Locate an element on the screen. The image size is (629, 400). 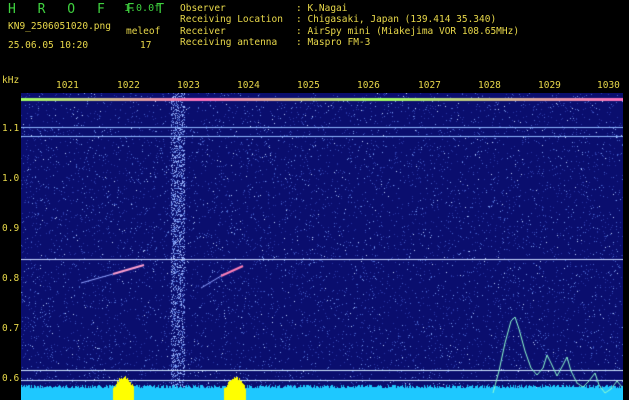
y-tick-1.0: 1.0 is located at coordinates (11, 178).